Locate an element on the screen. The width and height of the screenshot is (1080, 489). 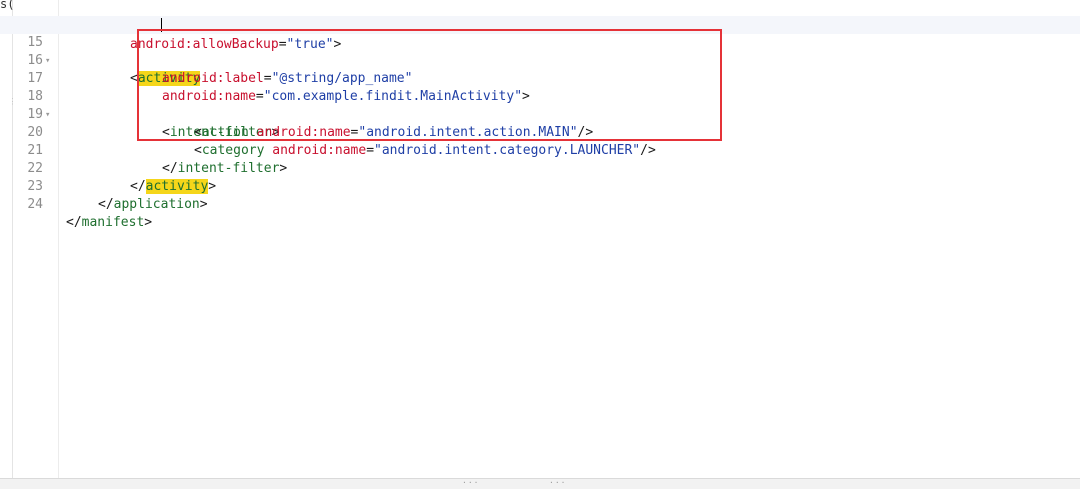
tag-token: application is located at coordinates (156, 204).